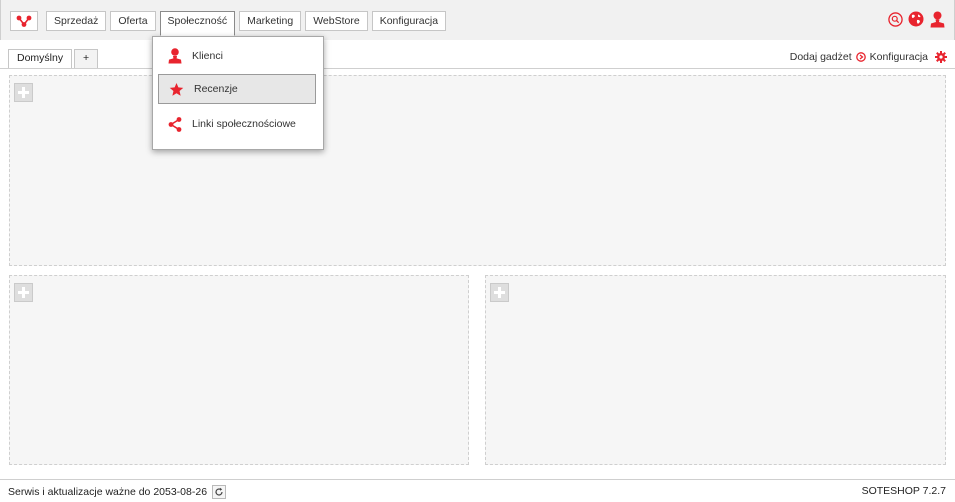 This screenshot has height=502, width=955. I want to click on refresh-icon, so click(219, 491).